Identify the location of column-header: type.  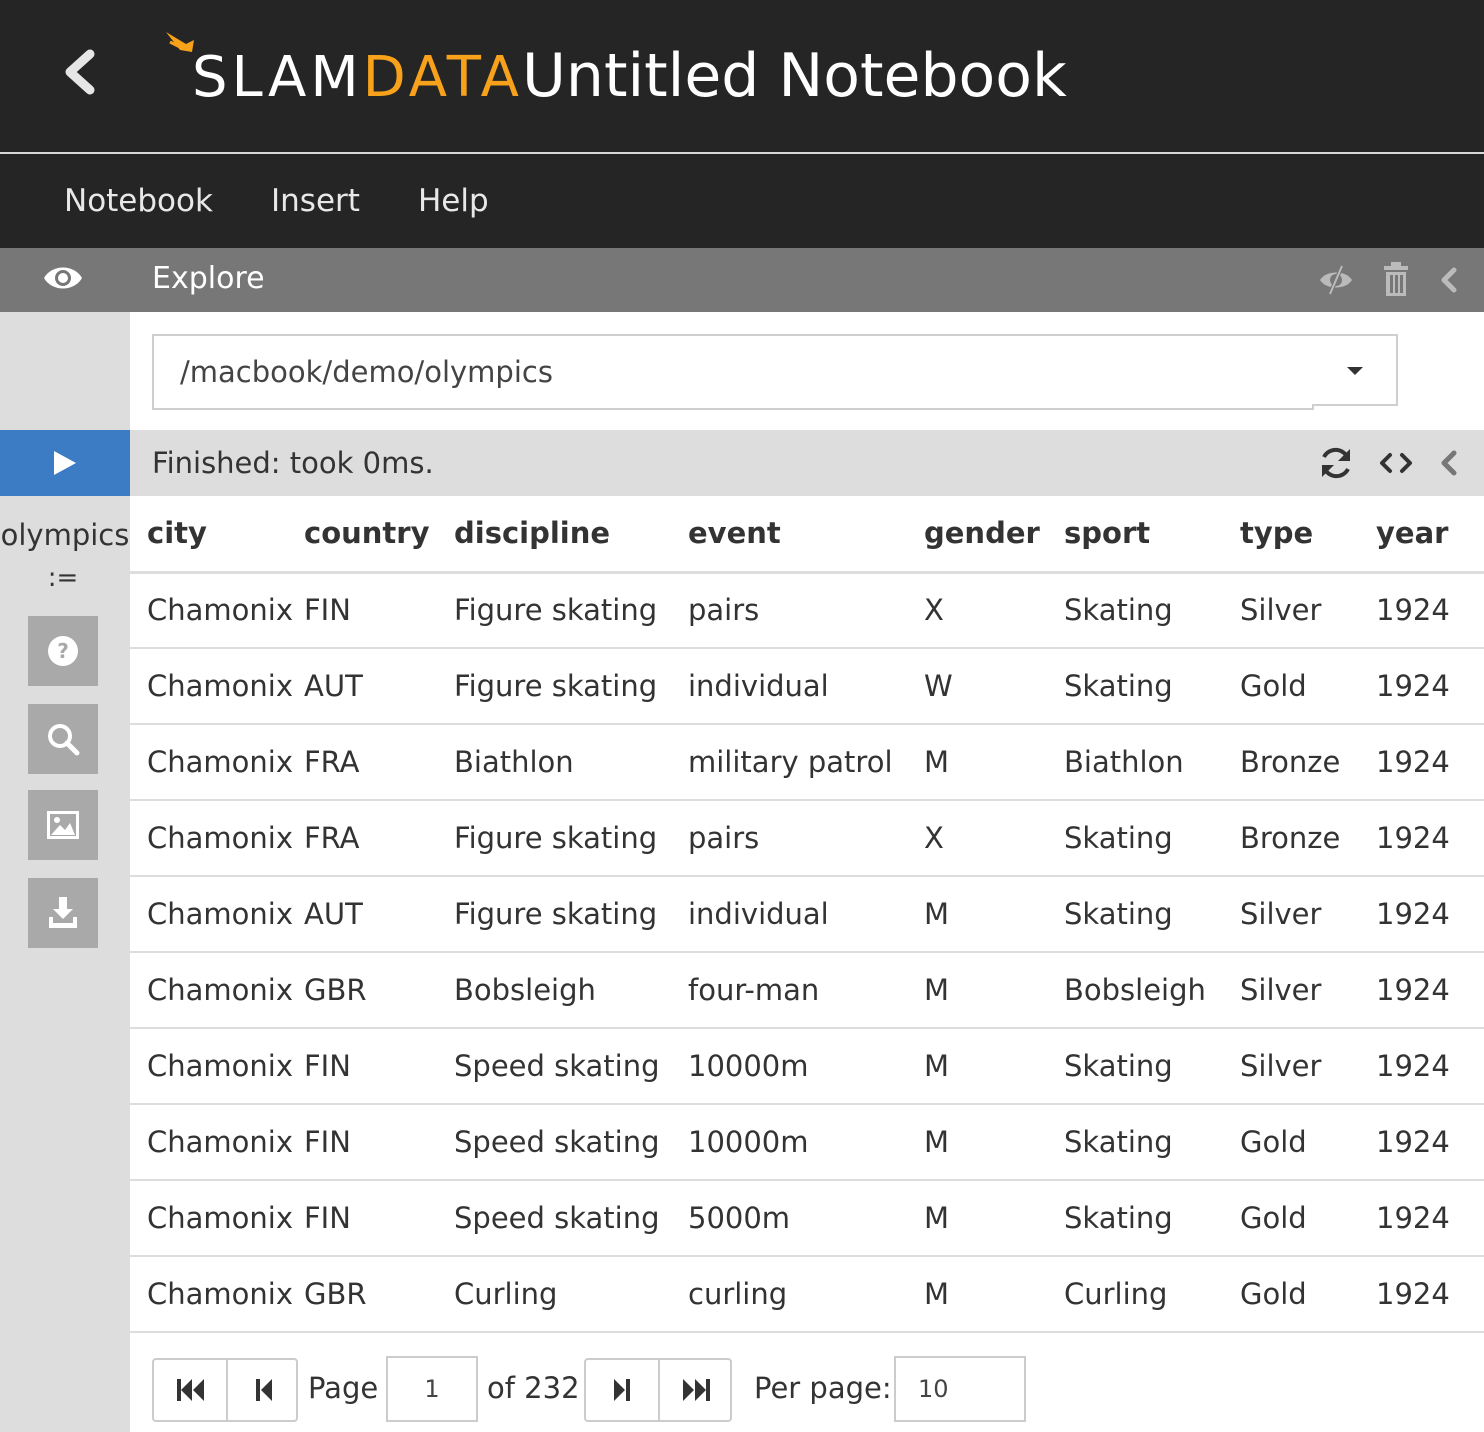
(1308, 535).